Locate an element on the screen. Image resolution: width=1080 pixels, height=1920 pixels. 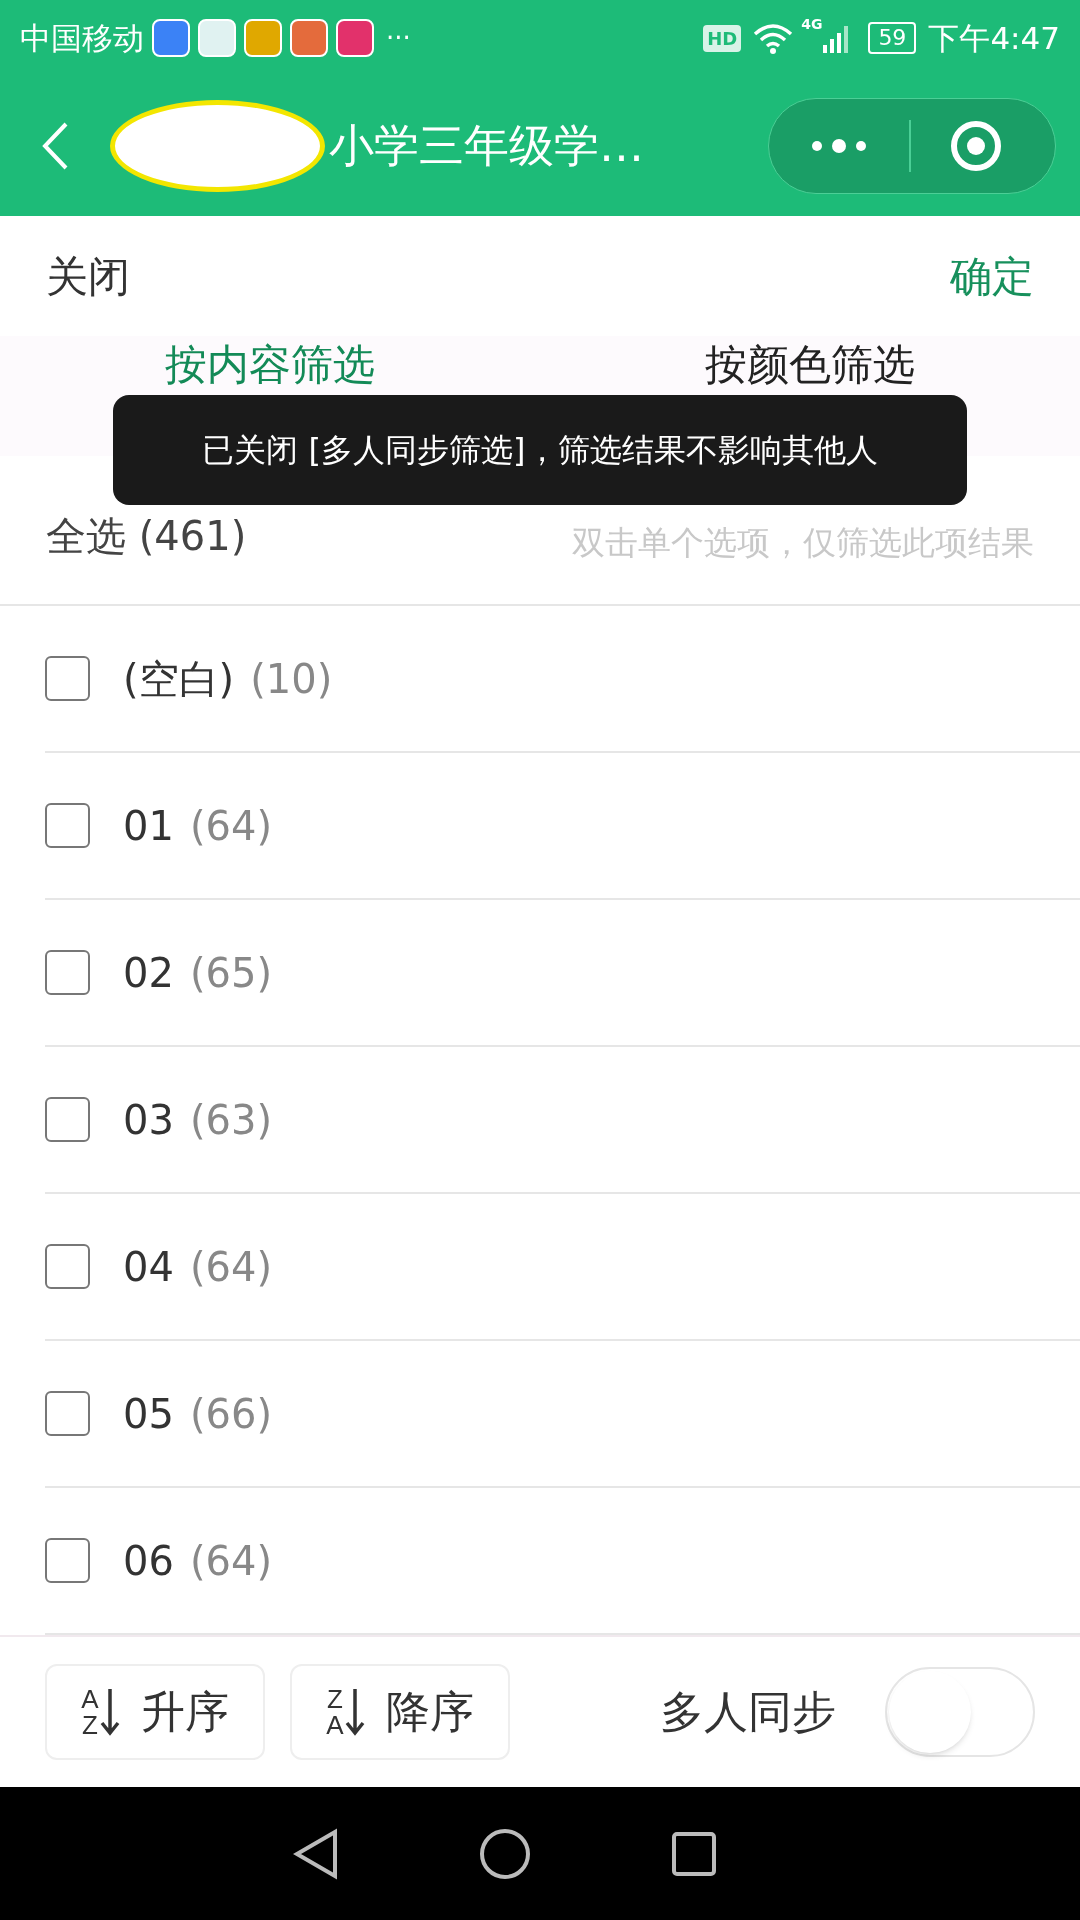
filter-option: 03 (63) is located at coordinates (562, 1120).